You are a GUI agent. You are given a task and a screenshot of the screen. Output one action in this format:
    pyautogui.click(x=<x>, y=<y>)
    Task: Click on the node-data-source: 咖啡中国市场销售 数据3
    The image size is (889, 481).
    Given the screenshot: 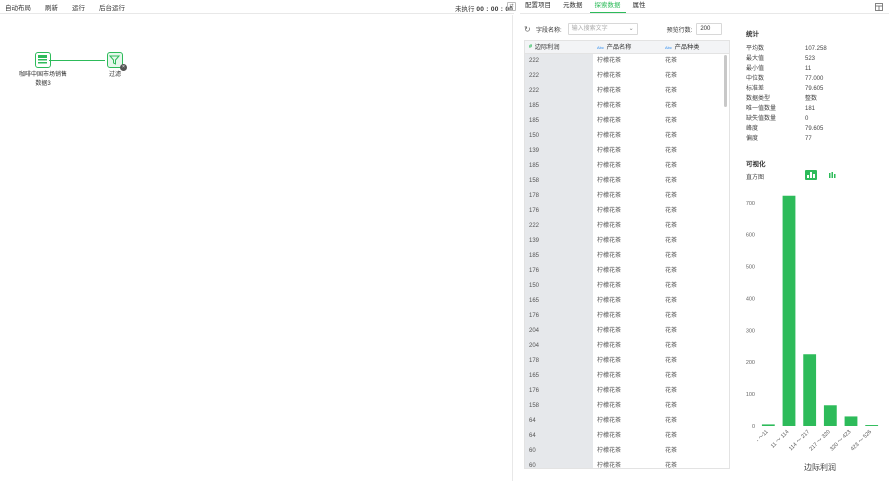 What is the action you would take?
    pyautogui.click(x=43, y=69)
    